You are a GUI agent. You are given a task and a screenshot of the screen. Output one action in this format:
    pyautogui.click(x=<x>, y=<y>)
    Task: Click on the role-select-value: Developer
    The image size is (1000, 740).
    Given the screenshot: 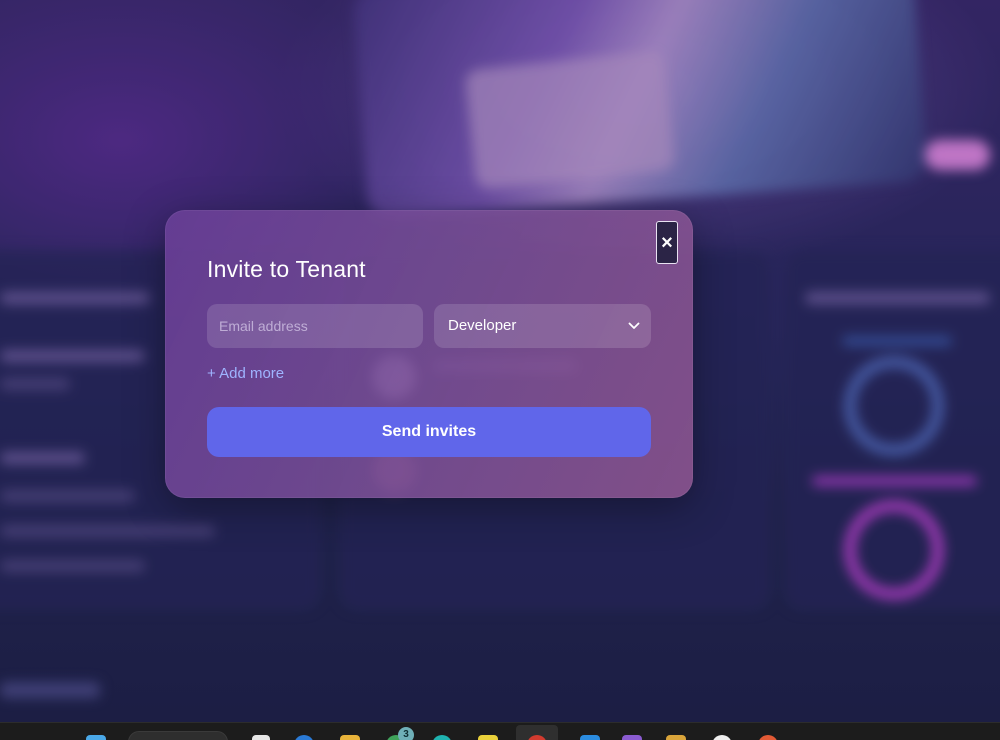 What is the action you would take?
    pyautogui.click(x=482, y=325)
    